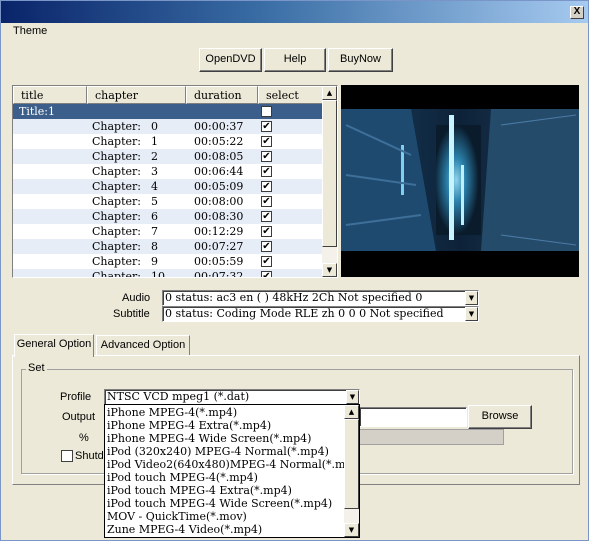 The image size is (589, 541). Describe the element at coordinates (136, 298) in the screenshot. I see `audio-label: Audio` at that location.